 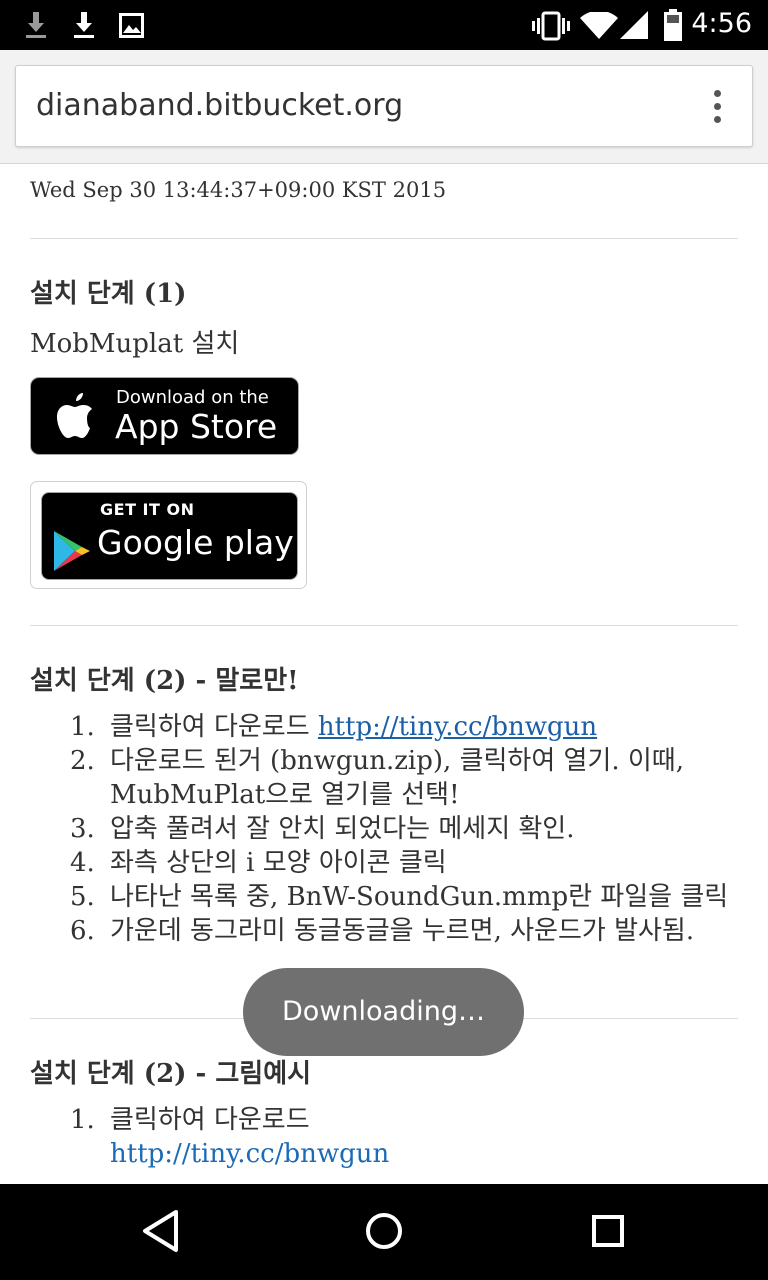 I want to click on list-item: 3. 압축 풀려서 잘 안치 되었다는 메세지 확인., so click(x=384, y=829).